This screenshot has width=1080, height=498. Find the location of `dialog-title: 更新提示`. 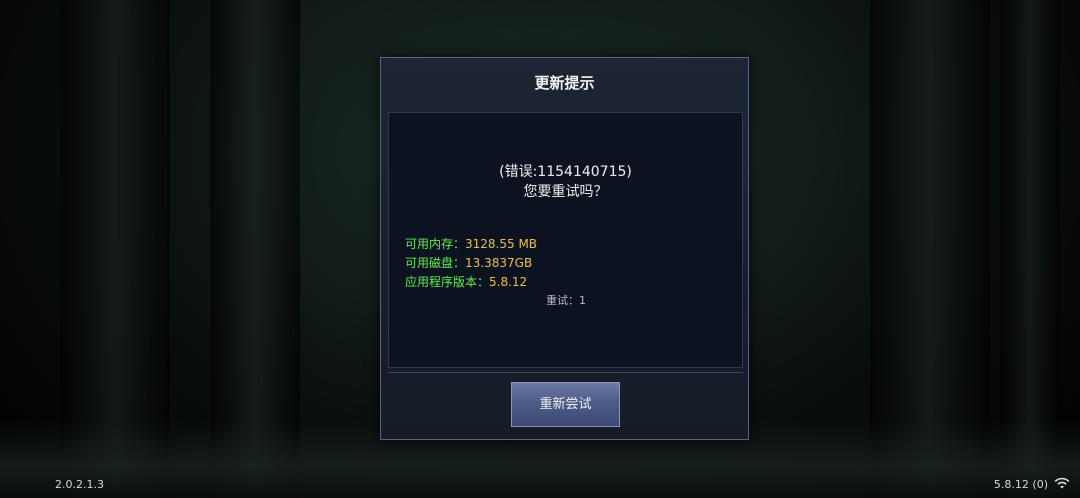

dialog-title: 更新提示 is located at coordinates (564, 83).